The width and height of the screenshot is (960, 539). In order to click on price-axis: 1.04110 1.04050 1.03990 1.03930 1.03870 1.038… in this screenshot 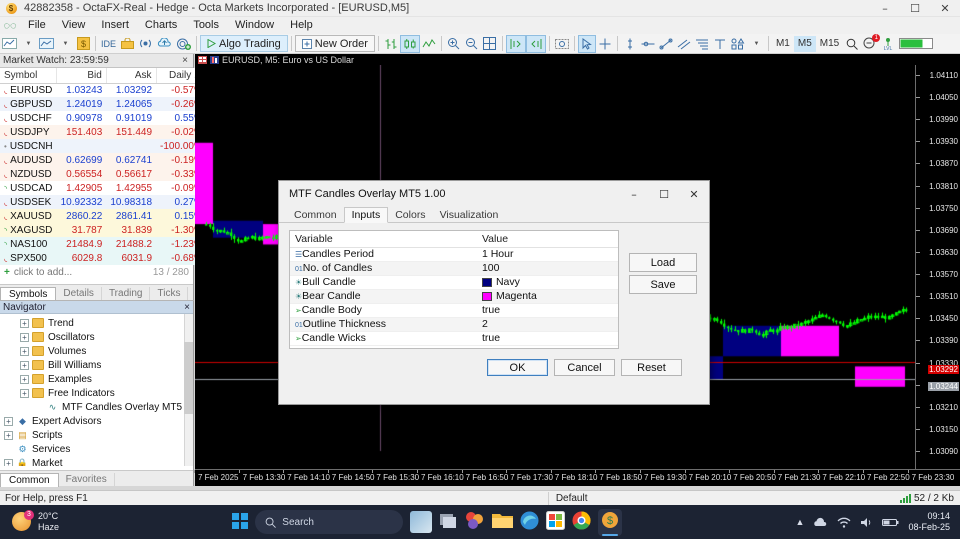, I will do `click(937, 267)`.